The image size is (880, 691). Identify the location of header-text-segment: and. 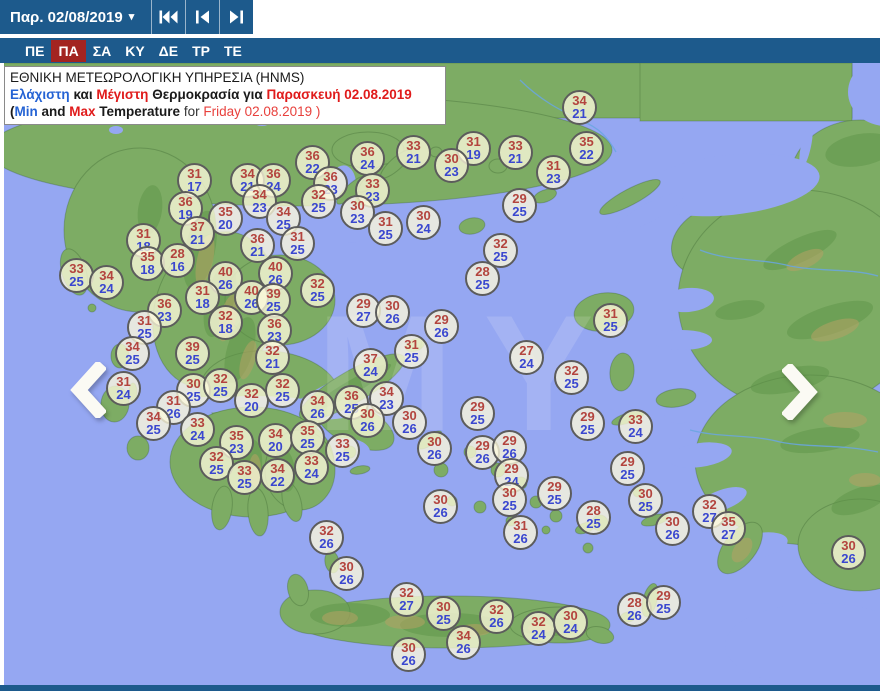
(53, 111).